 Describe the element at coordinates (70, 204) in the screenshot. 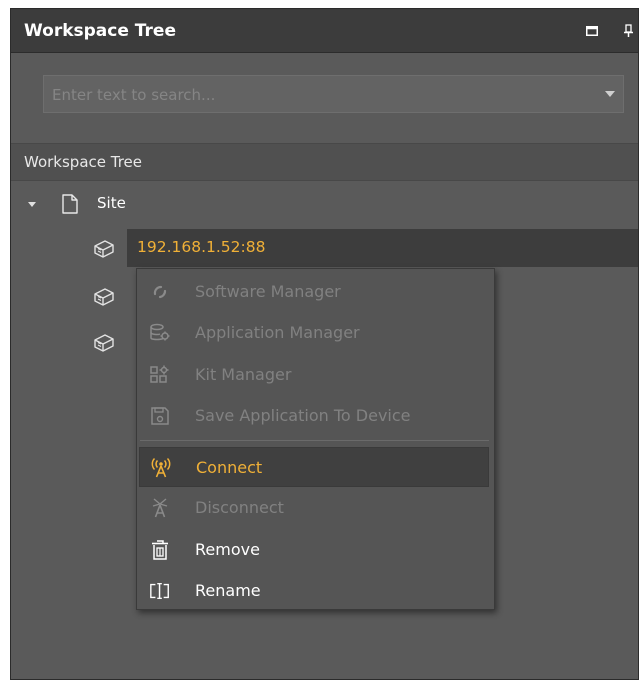

I see `document-icon` at that location.